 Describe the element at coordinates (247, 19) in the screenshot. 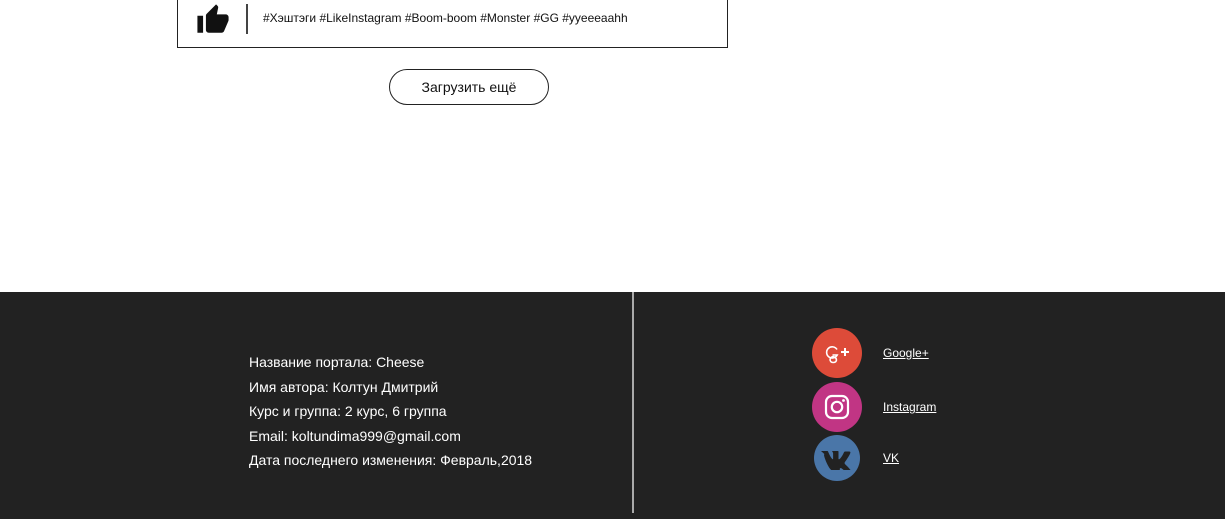

I see `card-divider` at that location.